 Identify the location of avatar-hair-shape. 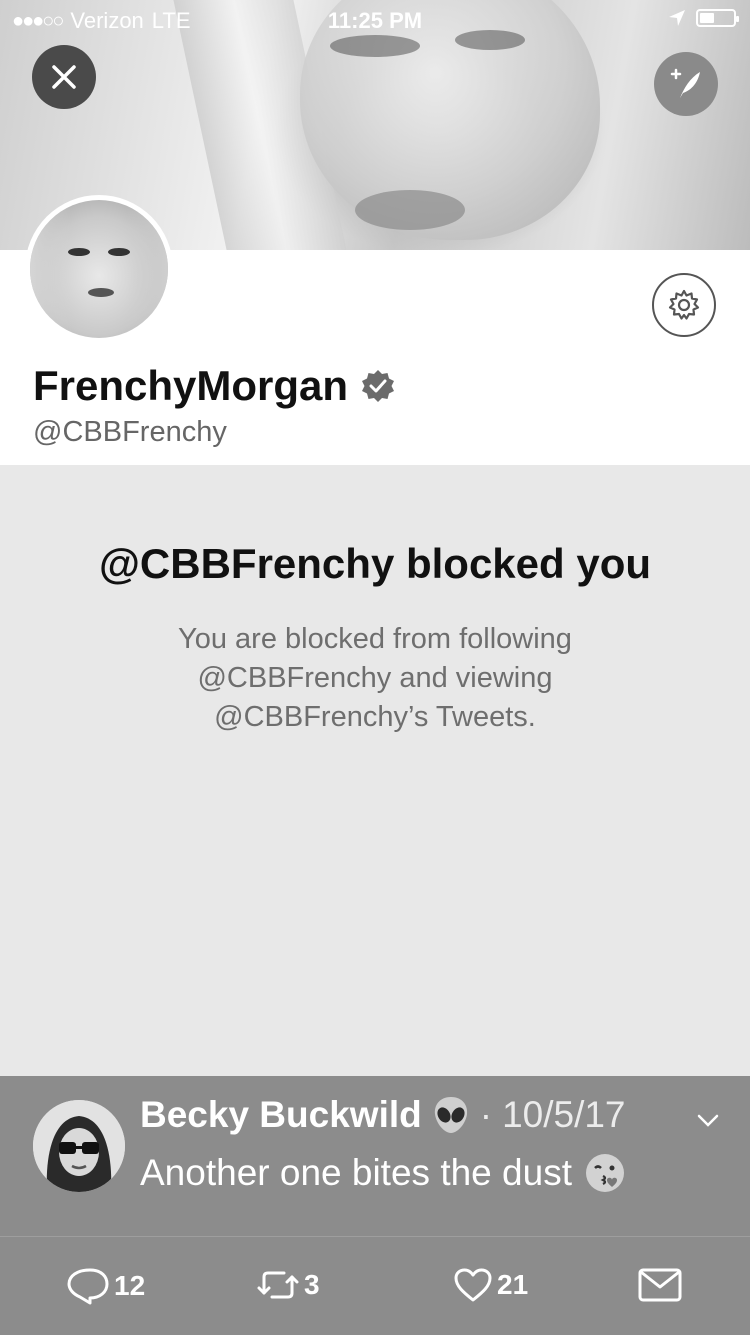
(99, 269).